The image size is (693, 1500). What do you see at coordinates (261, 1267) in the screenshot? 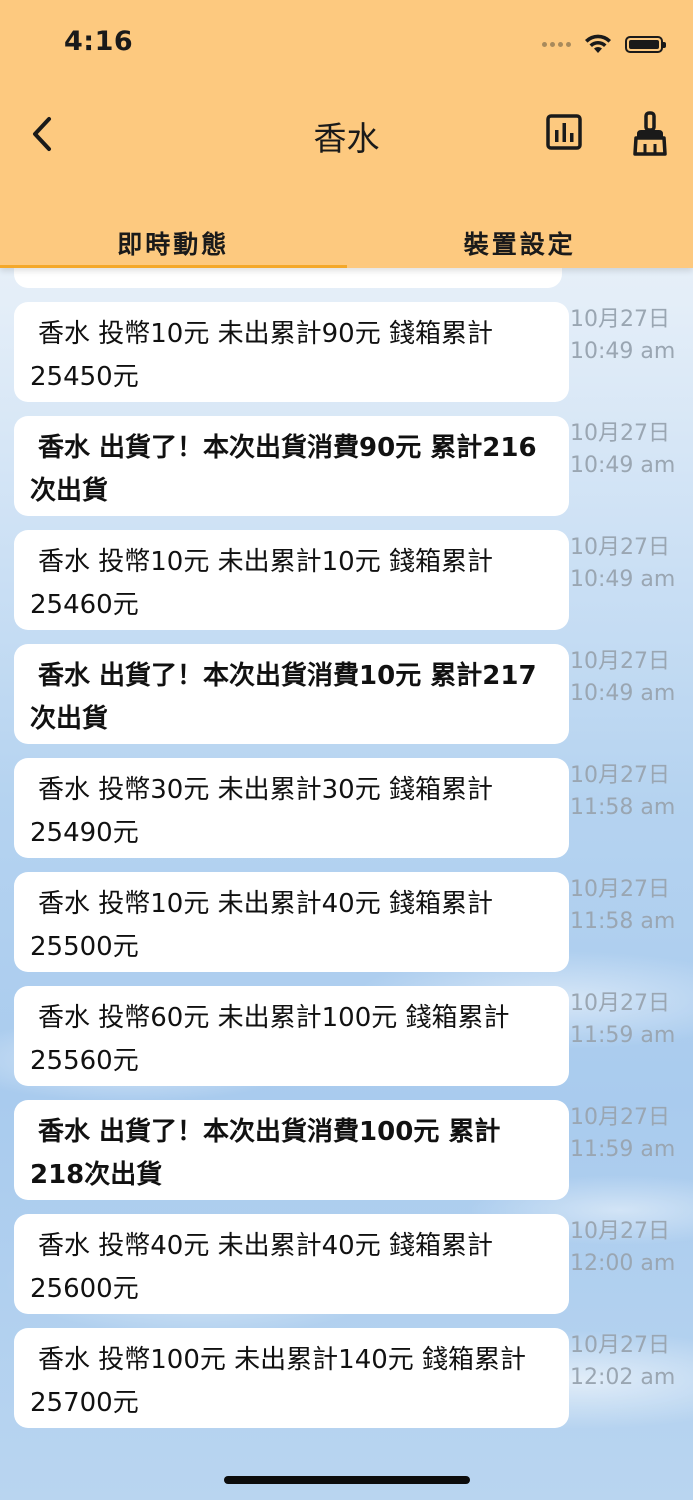
I see `message-text: 香水 投幣40元 未出累計40元 錢箱累計25600元` at bounding box center [261, 1267].